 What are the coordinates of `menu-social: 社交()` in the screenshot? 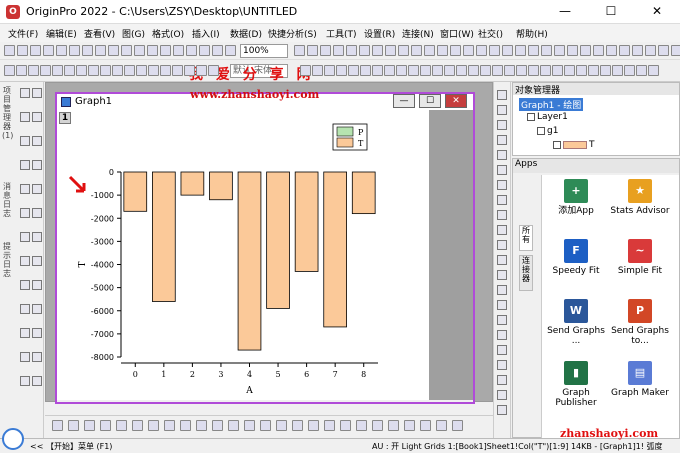 It's located at (490, 33).